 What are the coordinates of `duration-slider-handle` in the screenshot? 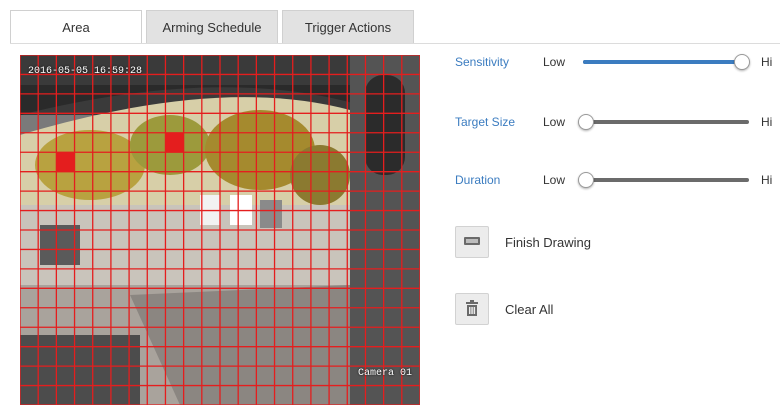 It's located at (586, 180).